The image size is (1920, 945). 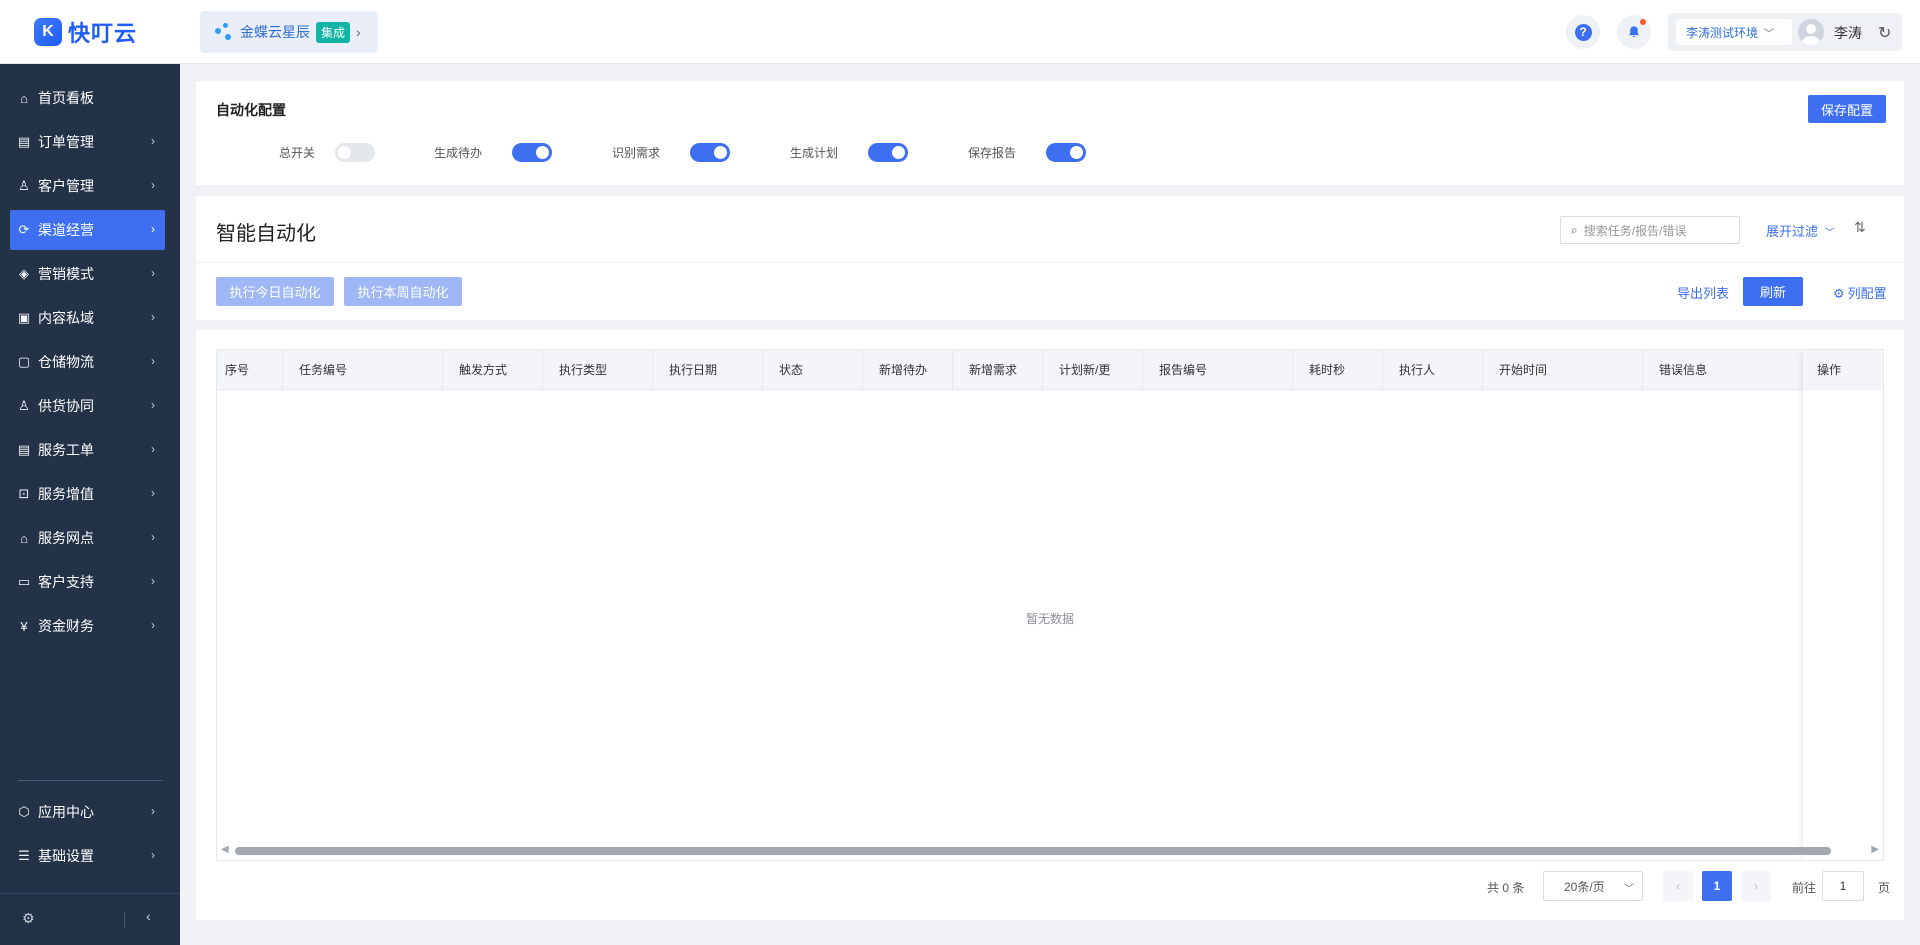 I want to click on next-page-button: ›, so click(x=1756, y=886).